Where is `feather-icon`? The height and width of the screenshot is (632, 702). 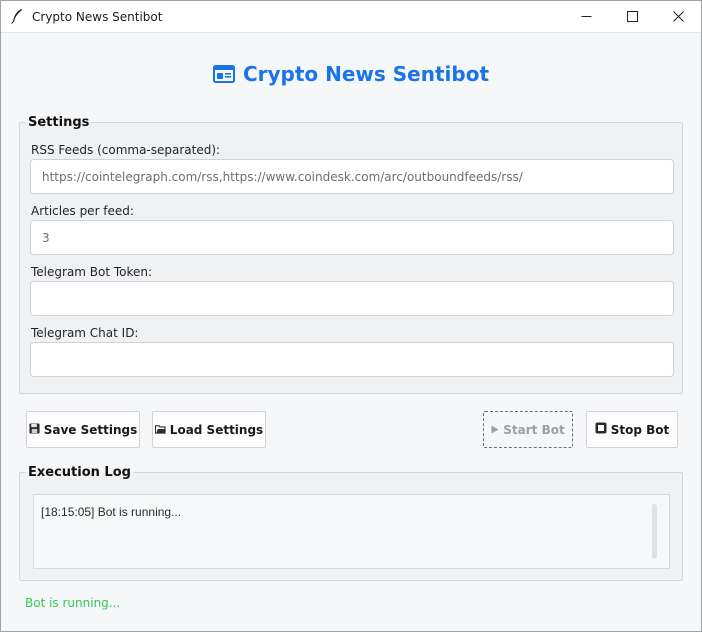 feather-icon is located at coordinates (17, 16).